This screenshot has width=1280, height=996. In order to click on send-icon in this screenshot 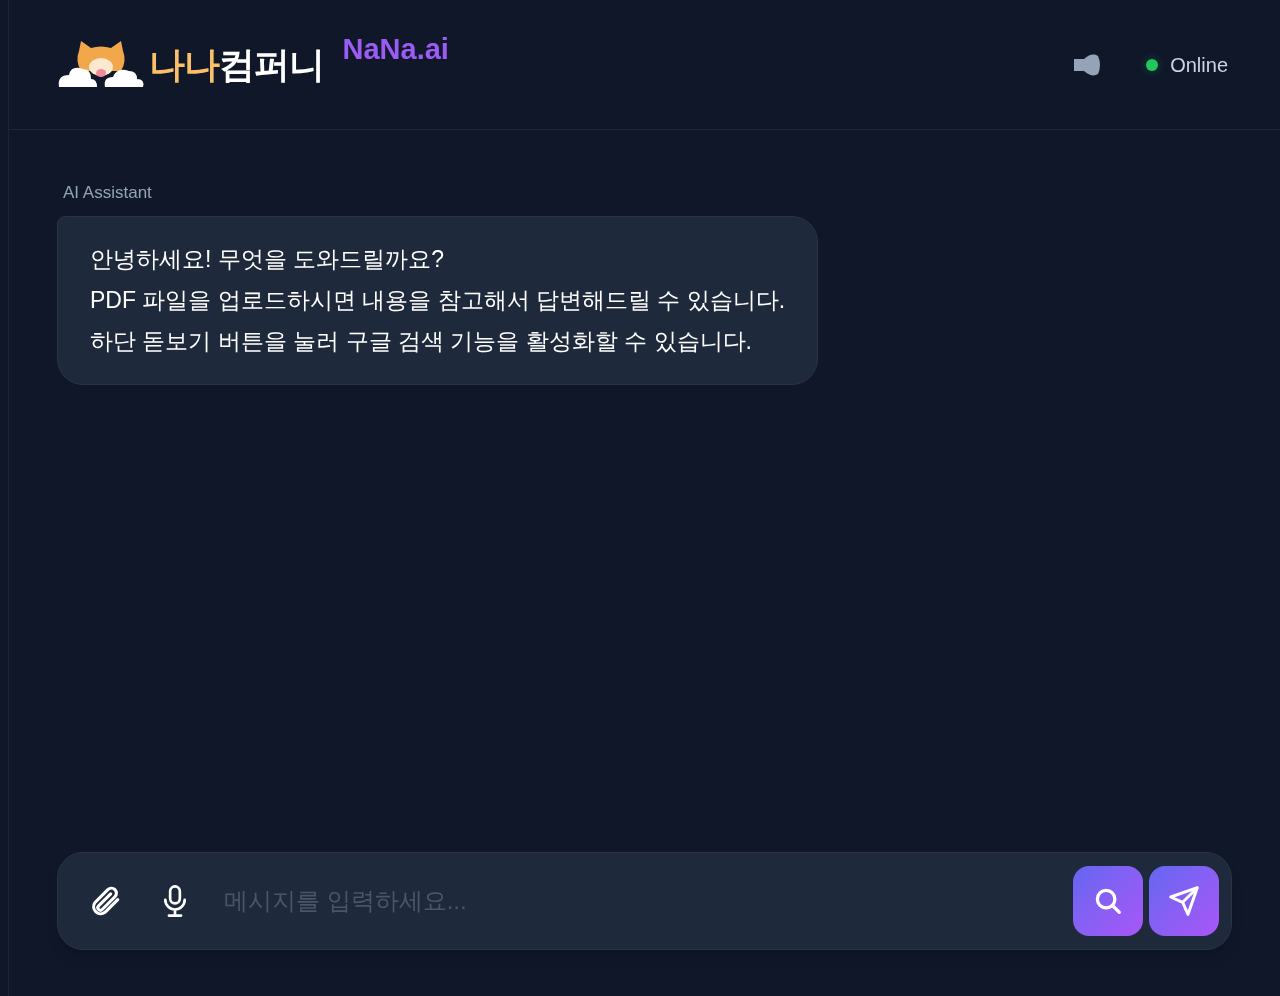, I will do `click(1184, 901)`.